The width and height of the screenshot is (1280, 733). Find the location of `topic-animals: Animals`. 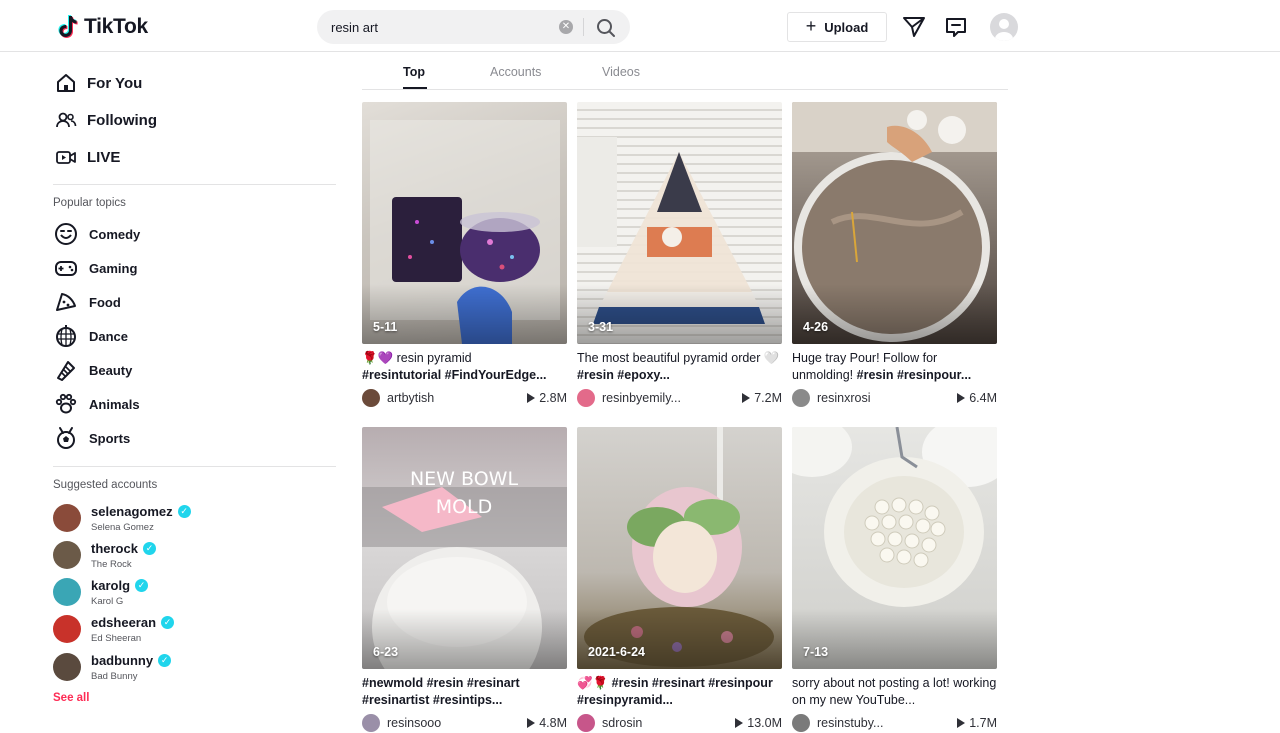

topic-animals: Animals is located at coordinates (97, 404).